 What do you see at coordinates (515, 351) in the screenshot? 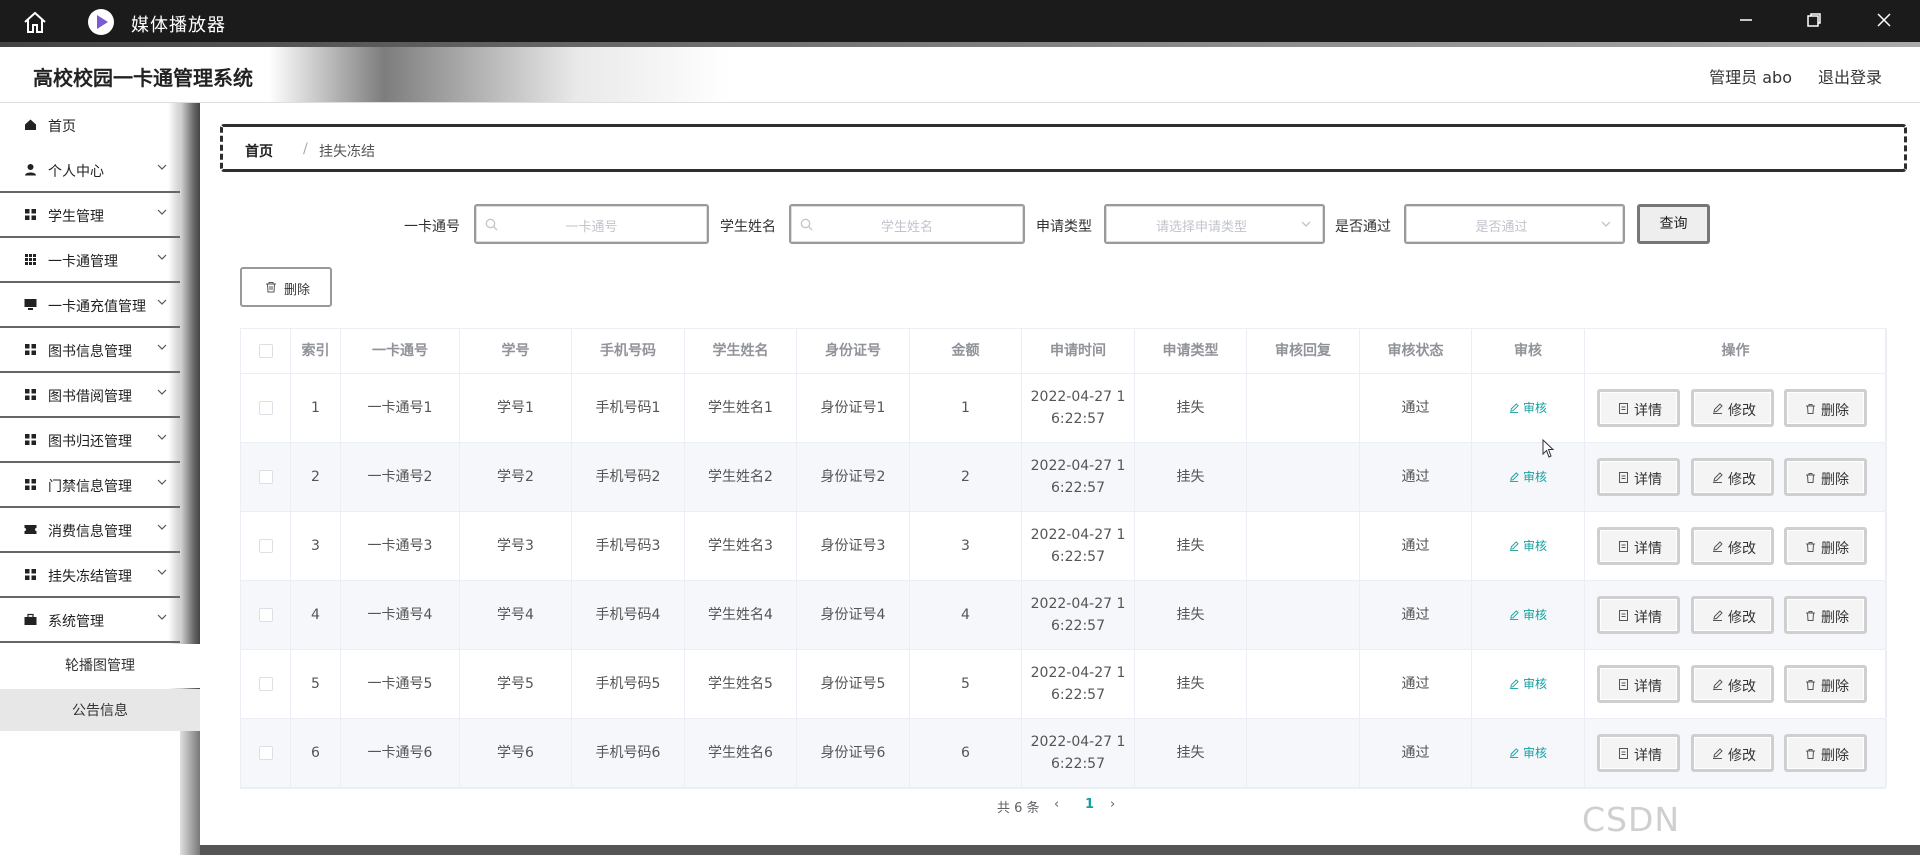
I see `column-header-label: 学号` at bounding box center [515, 351].